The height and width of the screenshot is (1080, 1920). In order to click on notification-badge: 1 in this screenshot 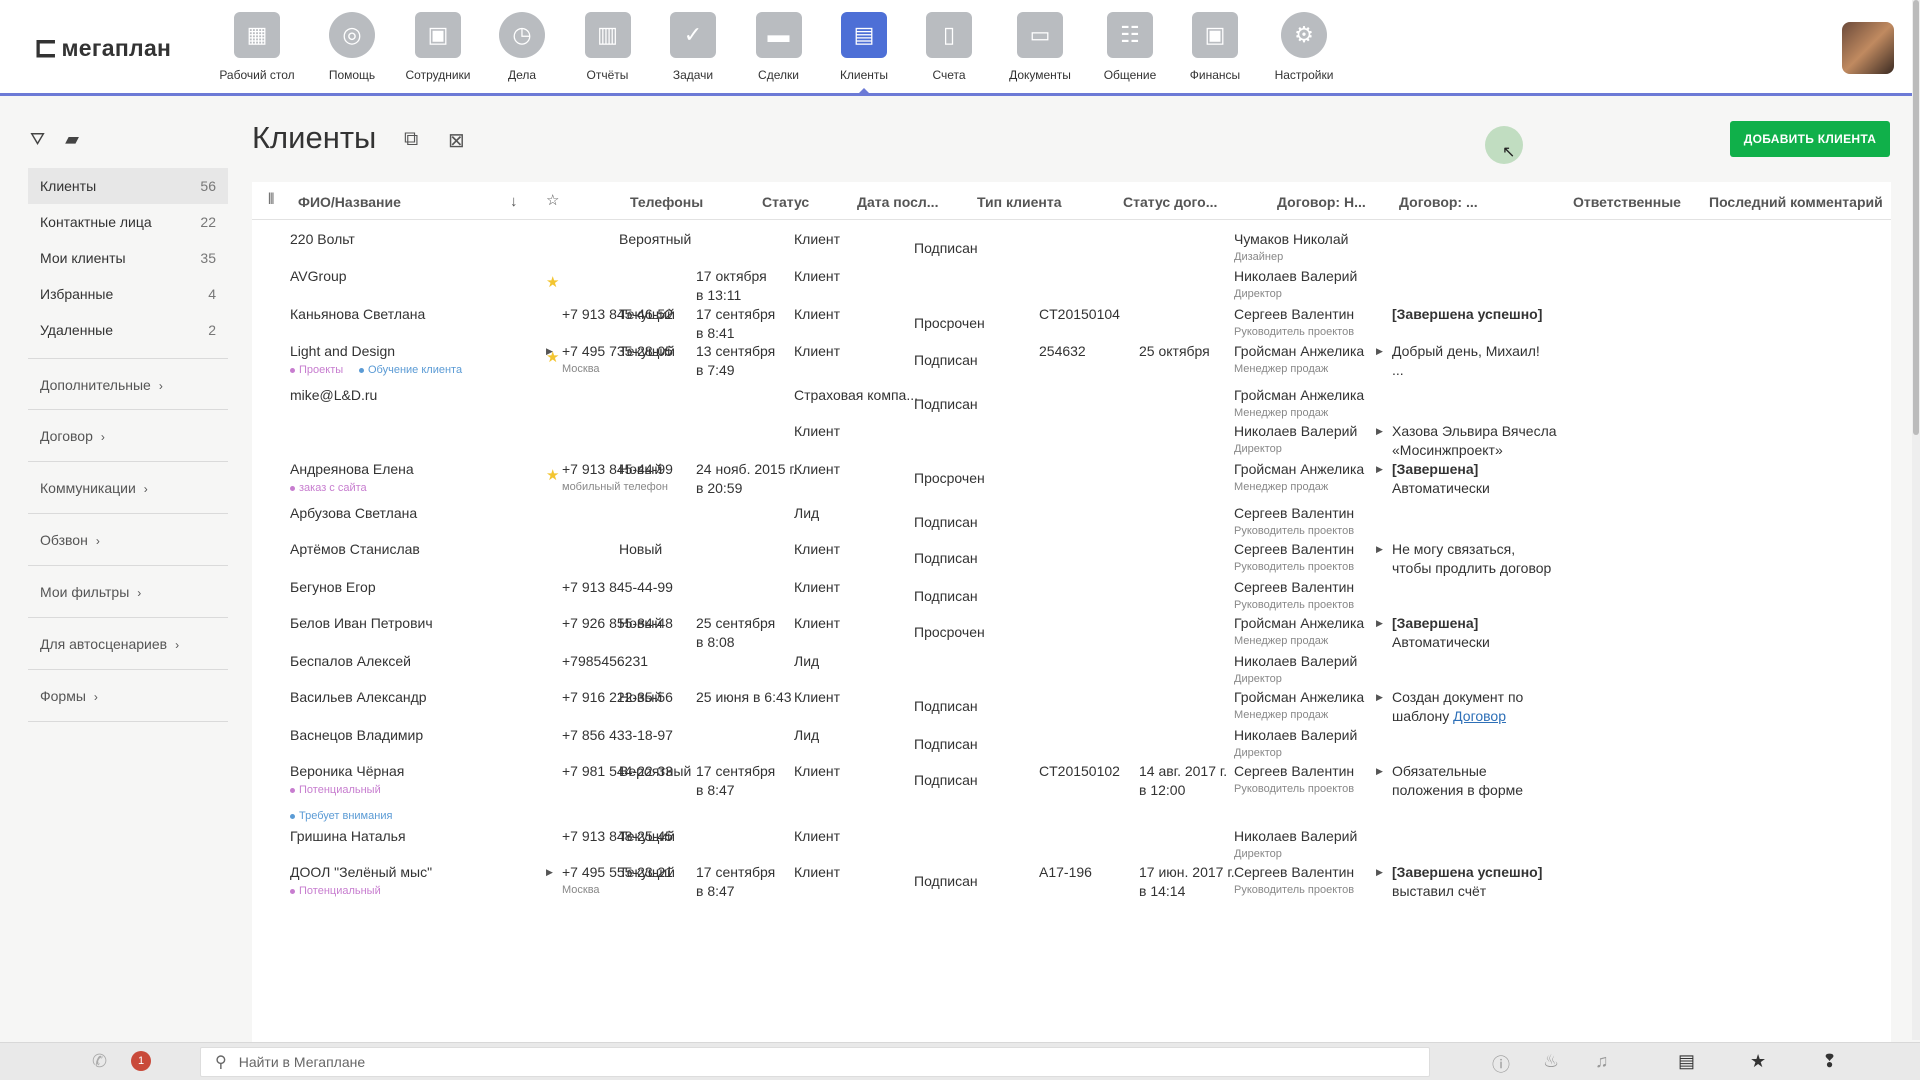, I will do `click(141, 1061)`.